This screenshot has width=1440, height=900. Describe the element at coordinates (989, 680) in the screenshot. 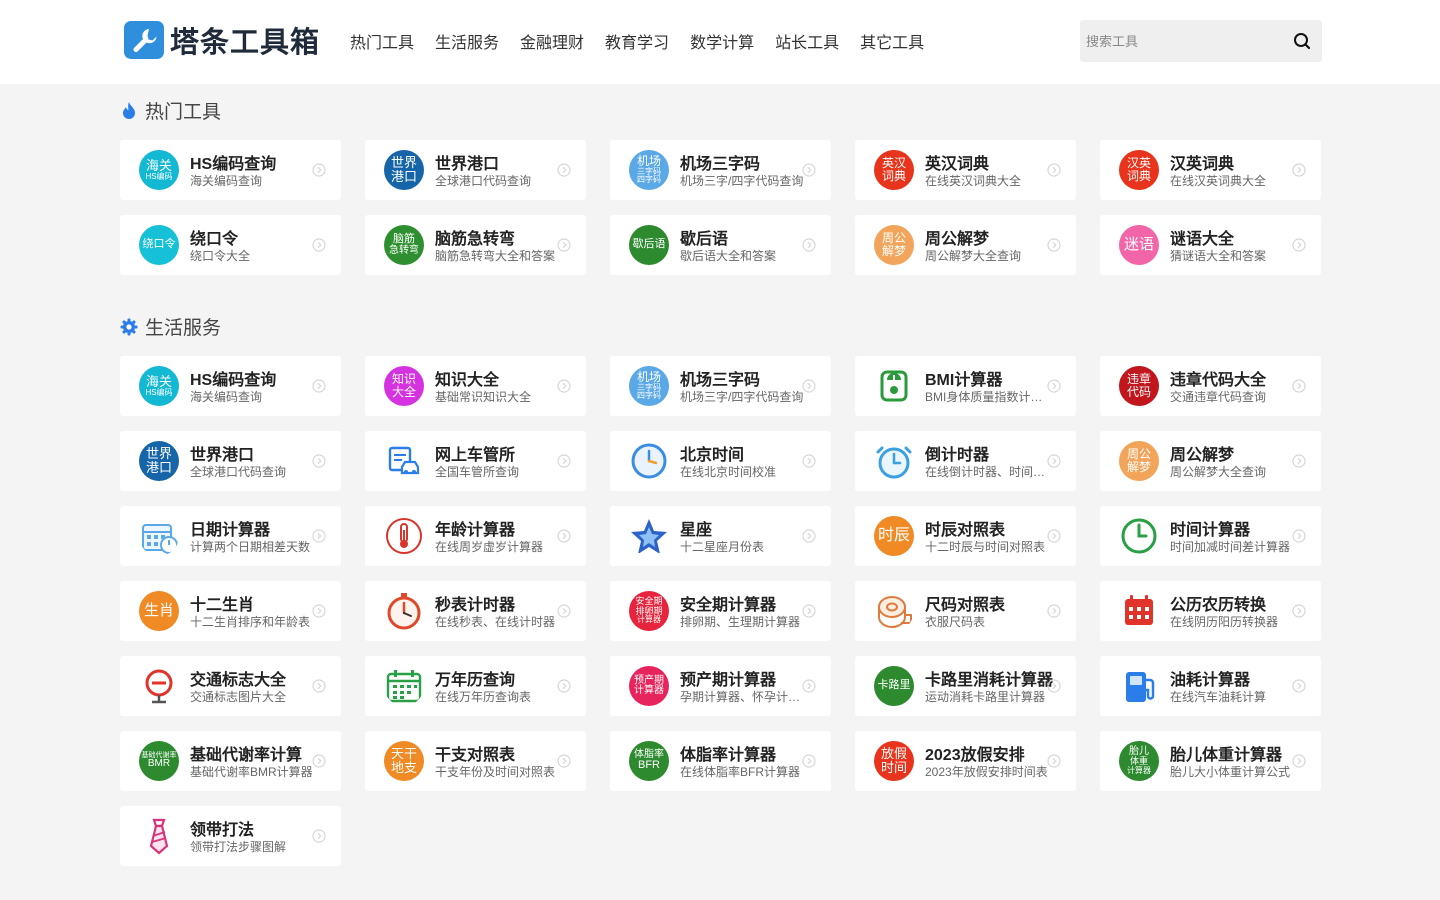

I see `tool-title: 卡路里消耗计算器` at that location.